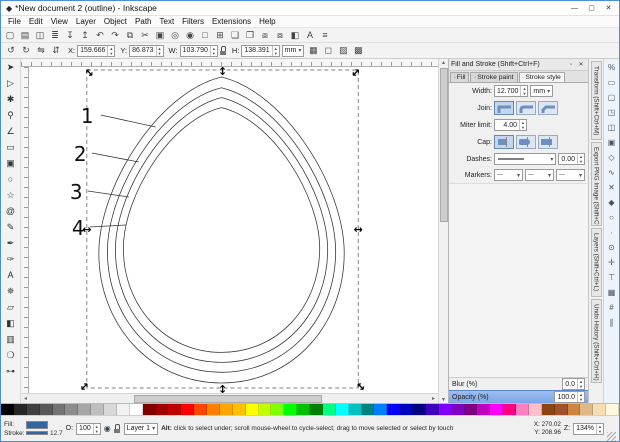 The height and width of the screenshot is (442, 620). What do you see at coordinates (235, 35) in the screenshot?
I see `clone-icon: ❏` at bounding box center [235, 35].